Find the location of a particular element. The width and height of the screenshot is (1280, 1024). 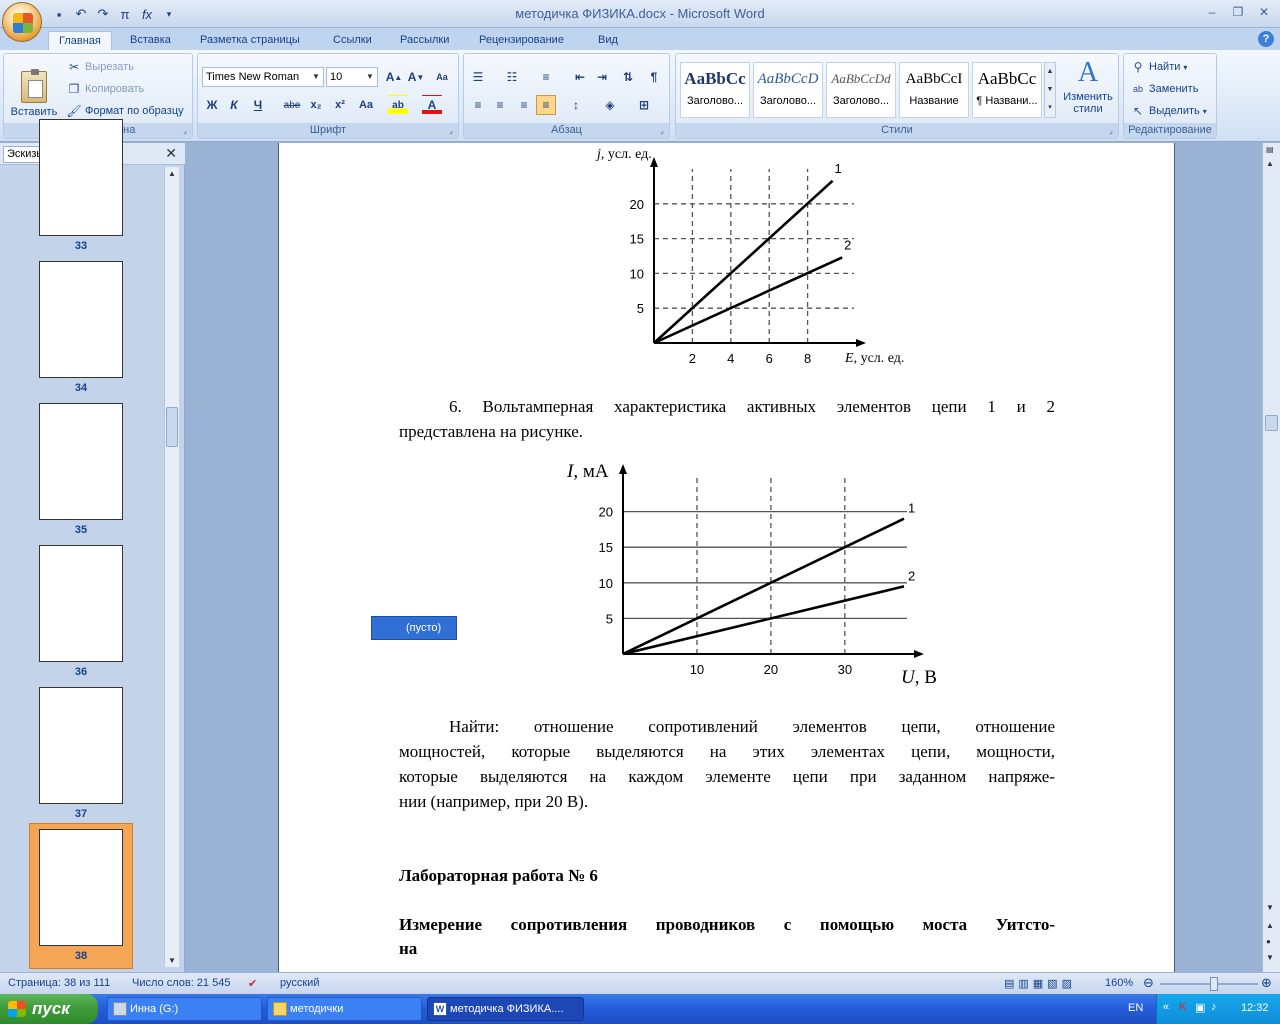

line-spacing-icon: ↕ is located at coordinates (576, 105).